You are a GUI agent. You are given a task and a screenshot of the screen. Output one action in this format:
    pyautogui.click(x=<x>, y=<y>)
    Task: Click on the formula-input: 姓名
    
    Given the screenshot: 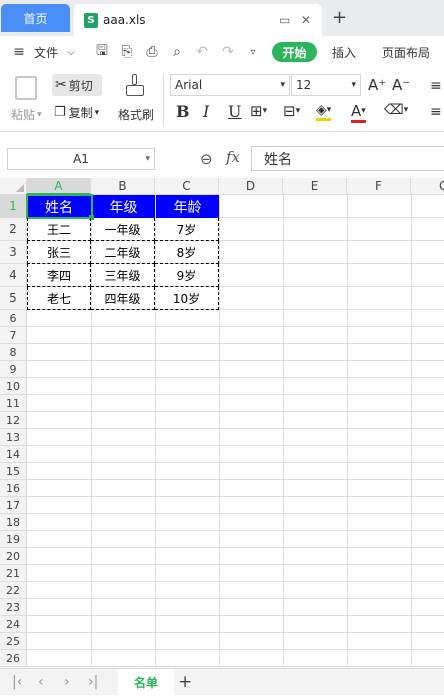 What is the action you would take?
    pyautogui.click(x=347, y=158)
    